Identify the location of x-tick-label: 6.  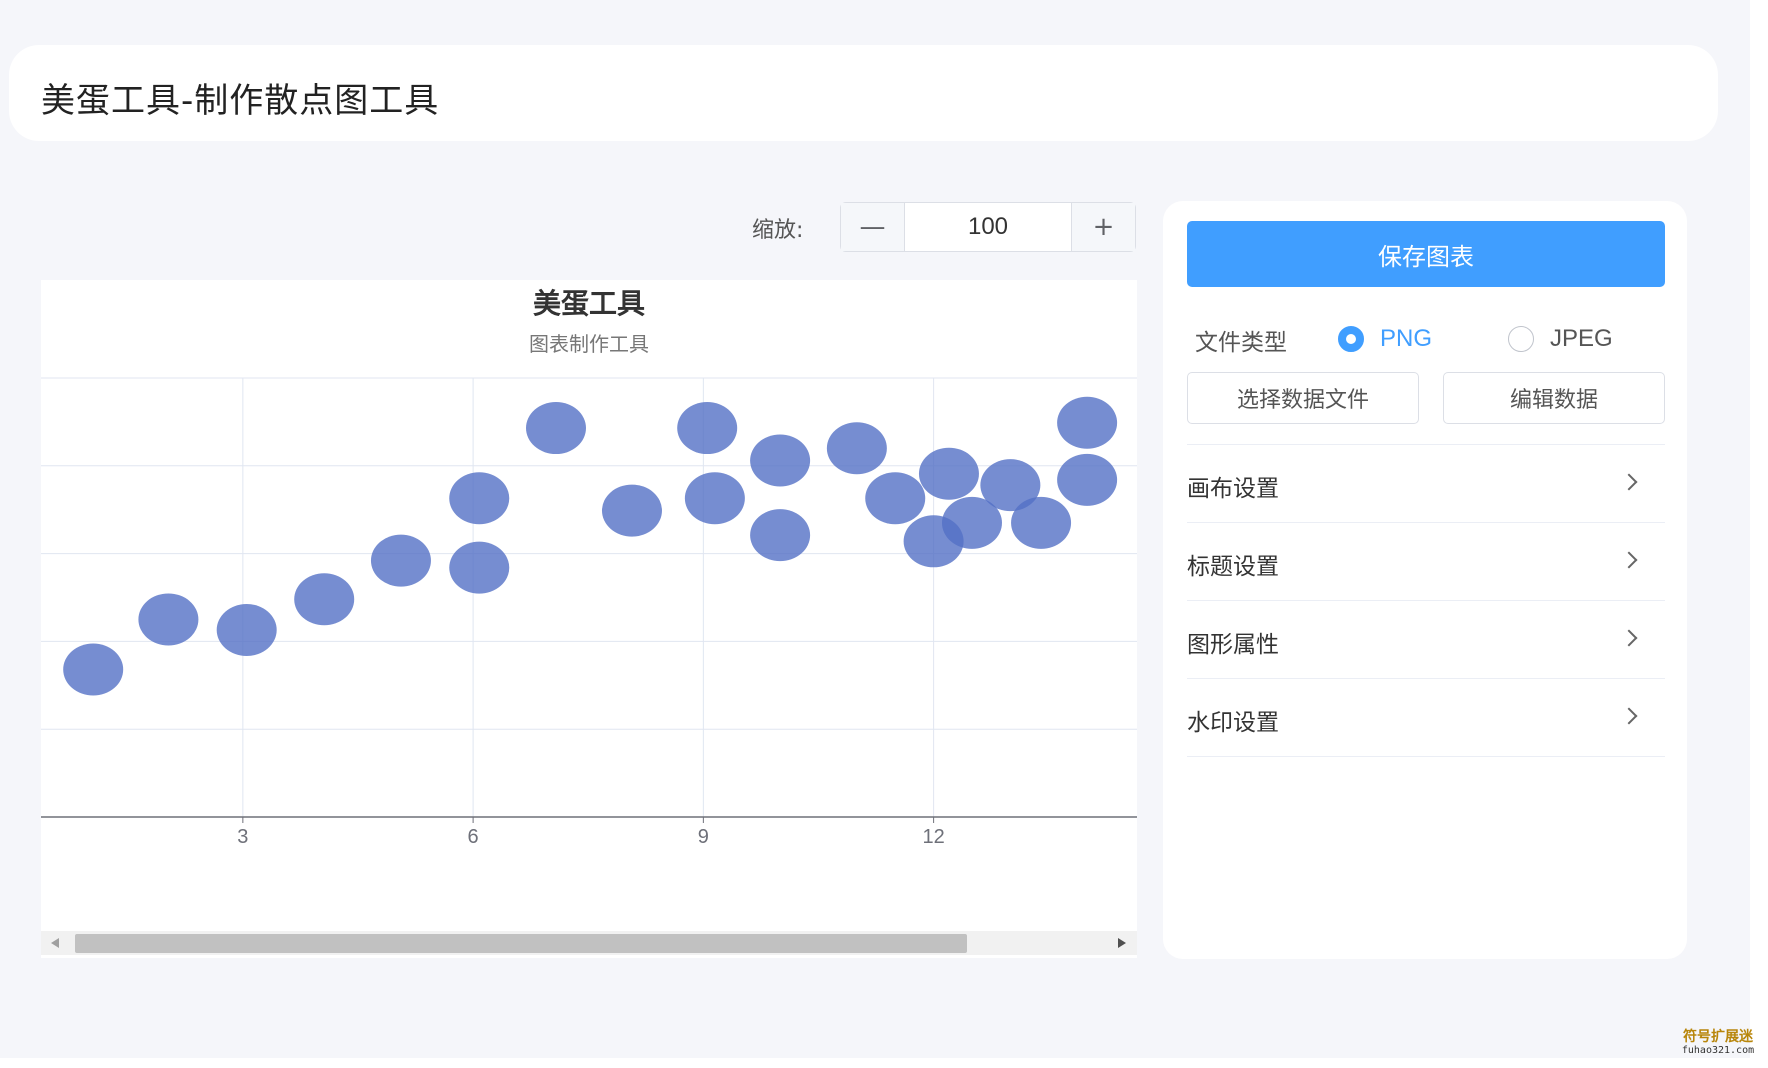
(473, 837).